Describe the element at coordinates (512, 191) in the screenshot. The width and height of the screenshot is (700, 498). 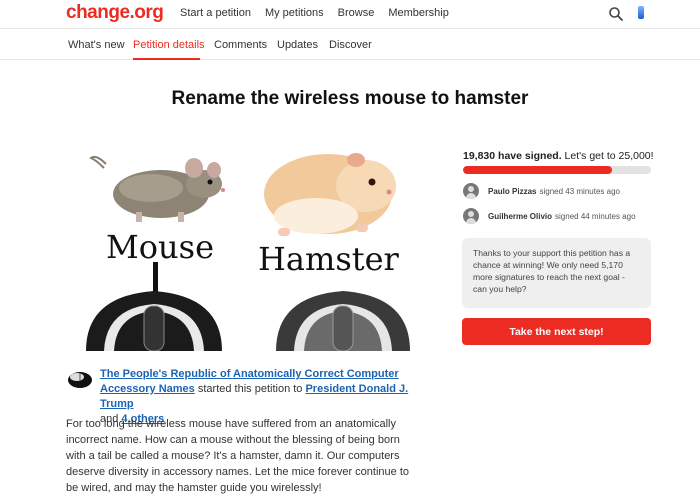
I see `signer-name: Paulo Pizzas` at that location.